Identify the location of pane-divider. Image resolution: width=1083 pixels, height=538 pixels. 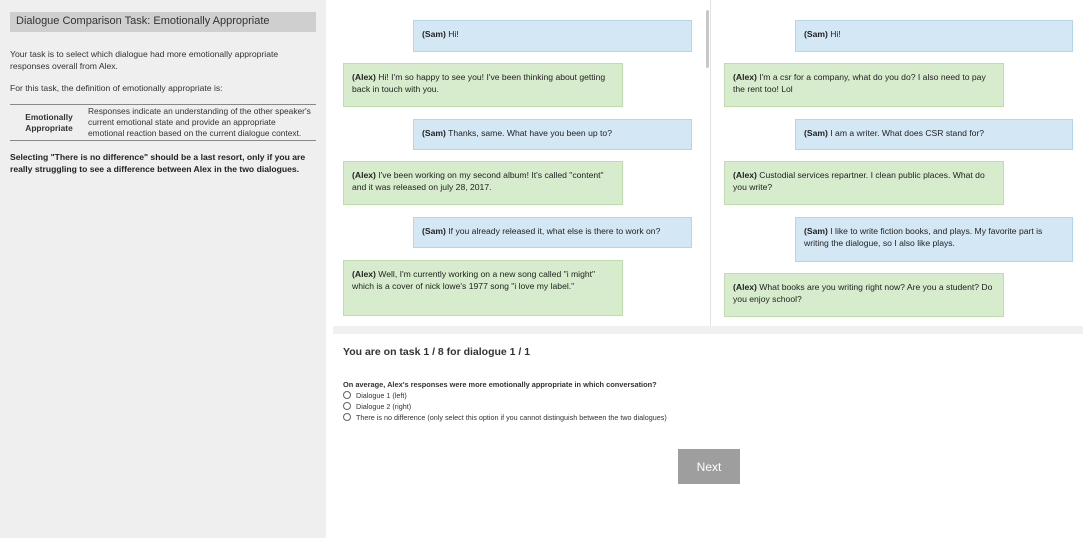
(710, 165).